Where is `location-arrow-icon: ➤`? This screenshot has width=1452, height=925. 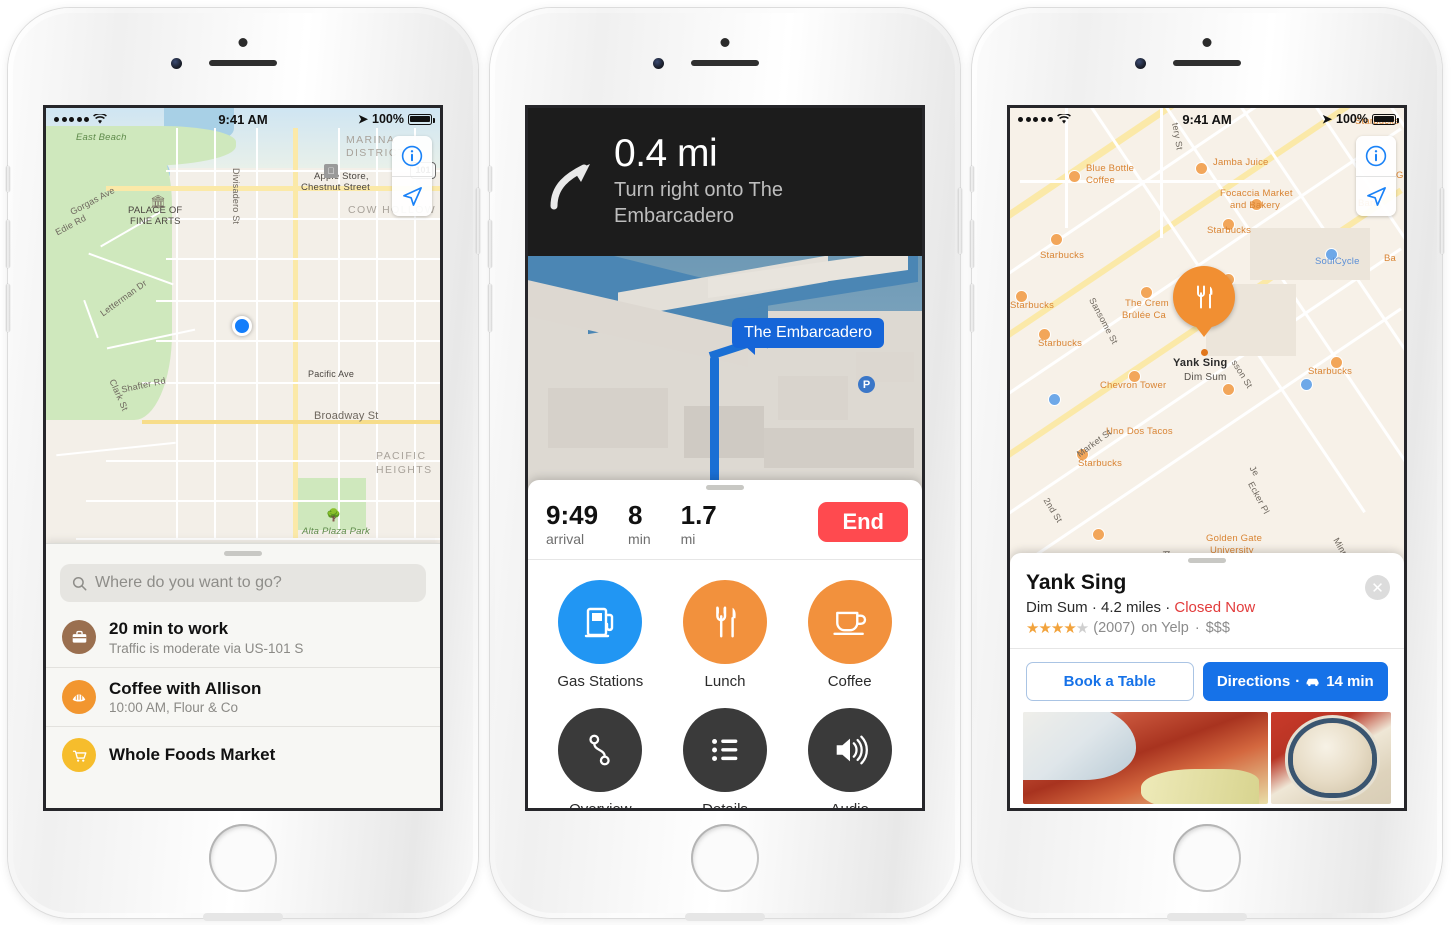
location-arrow-icon: ➤ is located at coordinates (1327, 119).